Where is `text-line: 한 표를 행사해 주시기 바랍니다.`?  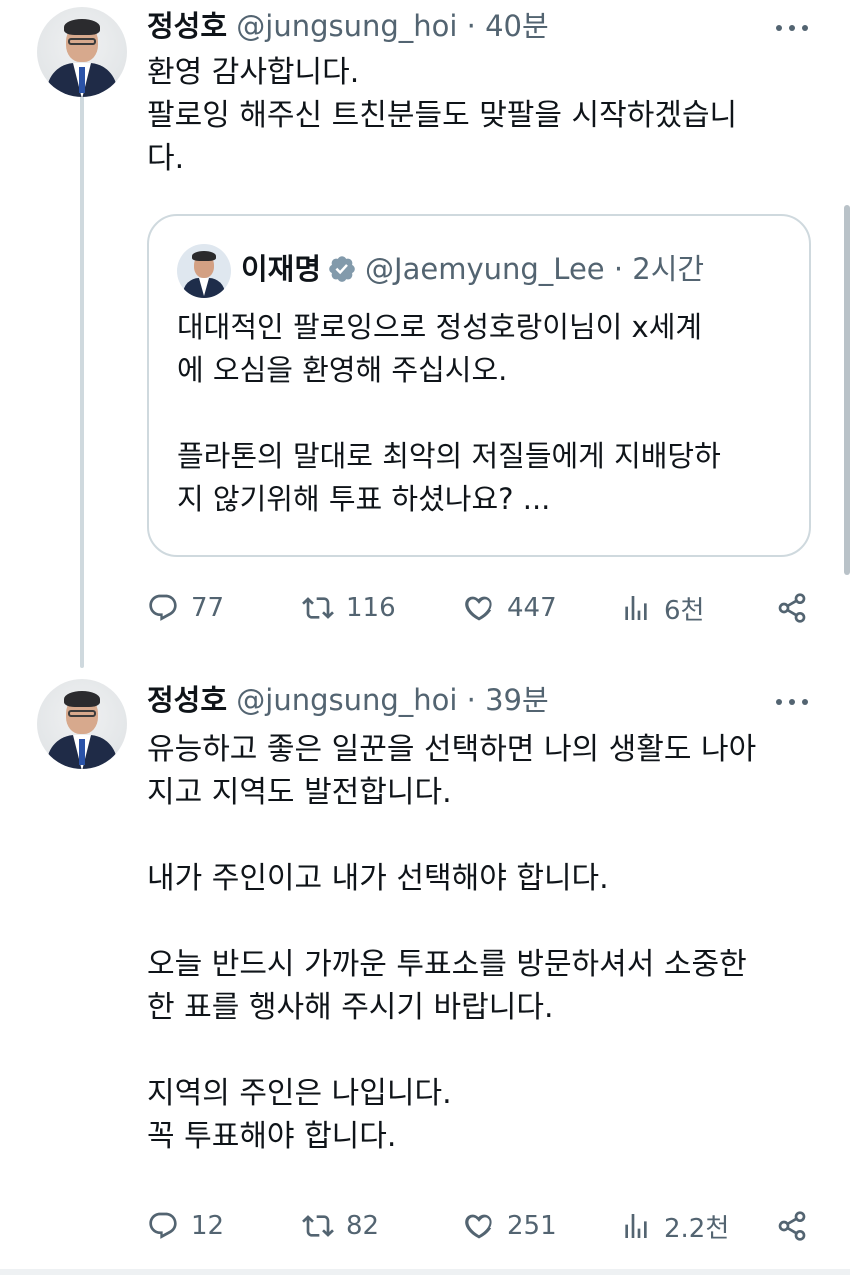 text-line: 한 표를 행사해 주시기 바랍니다. is located at coordinates (350, 1007).